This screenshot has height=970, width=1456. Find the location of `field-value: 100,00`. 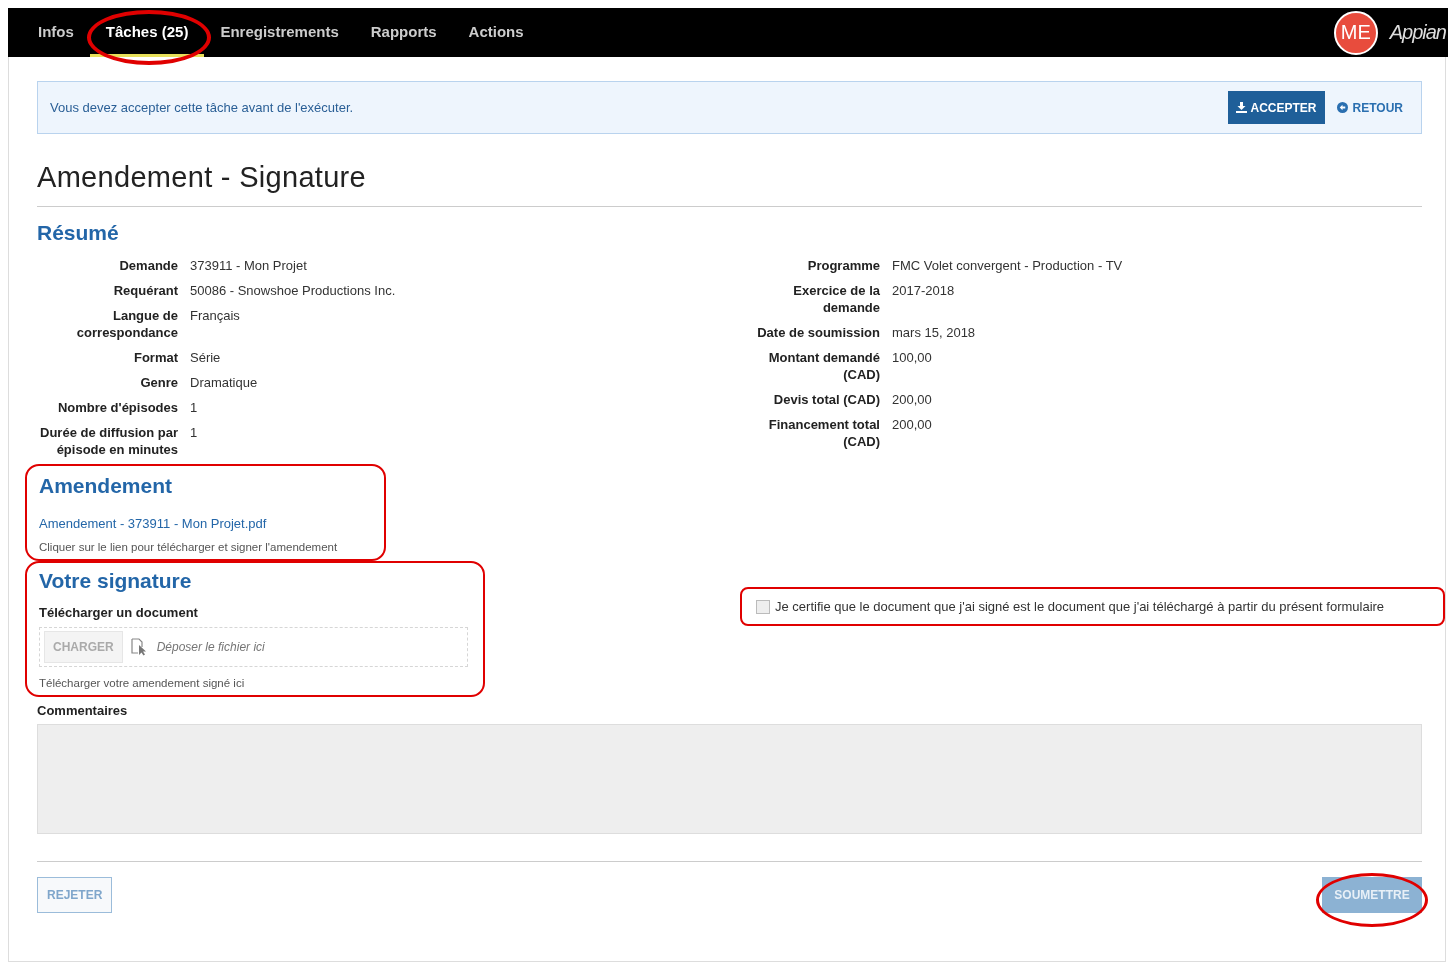

field-value: 100,00 is located at coordinates (912, 357).